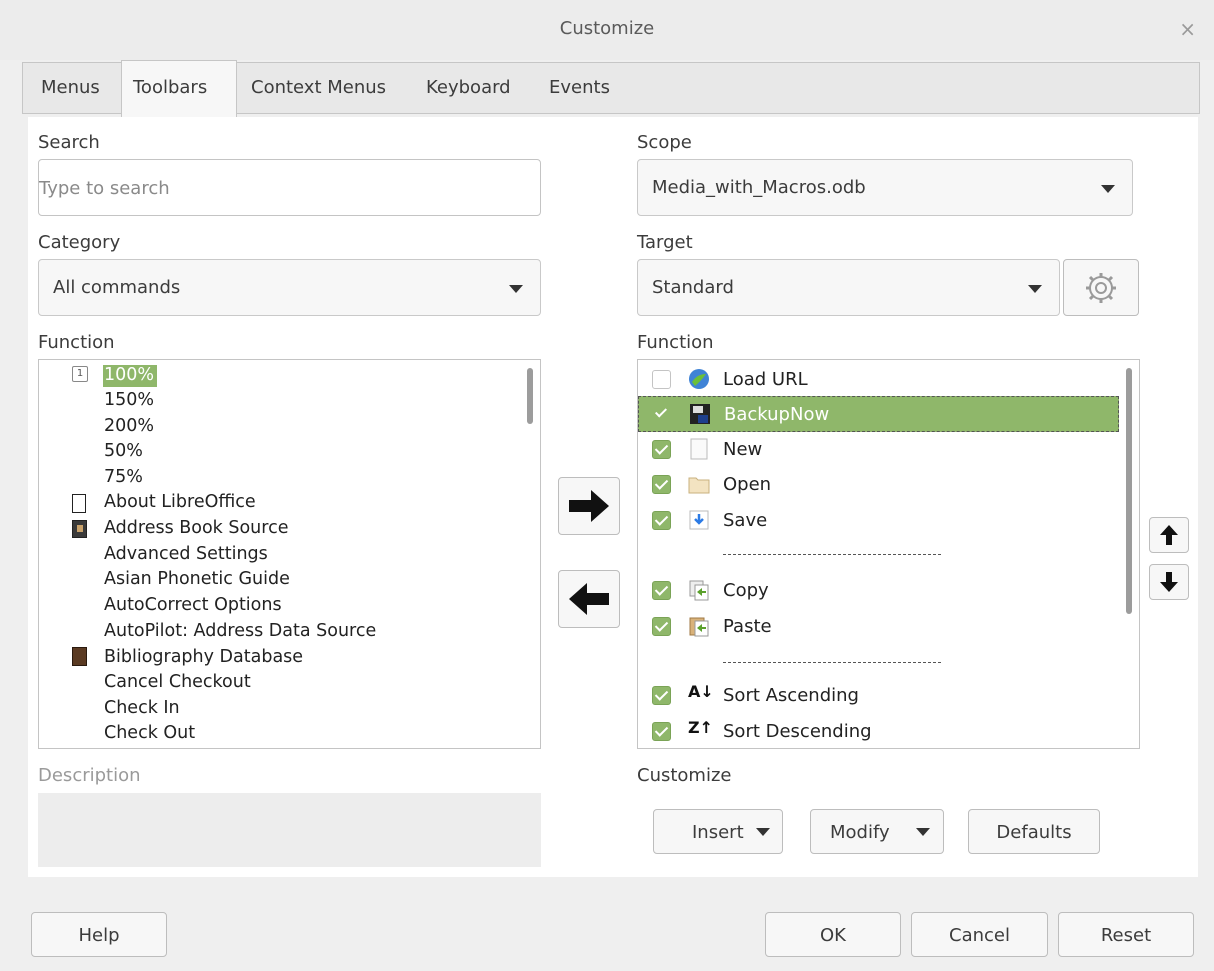 This screenshot has height=971, width=1214. What do you see at coordinates (607, 28) in the screenshot?
I see `window-title: Customize` at bounding box center [607, 28].